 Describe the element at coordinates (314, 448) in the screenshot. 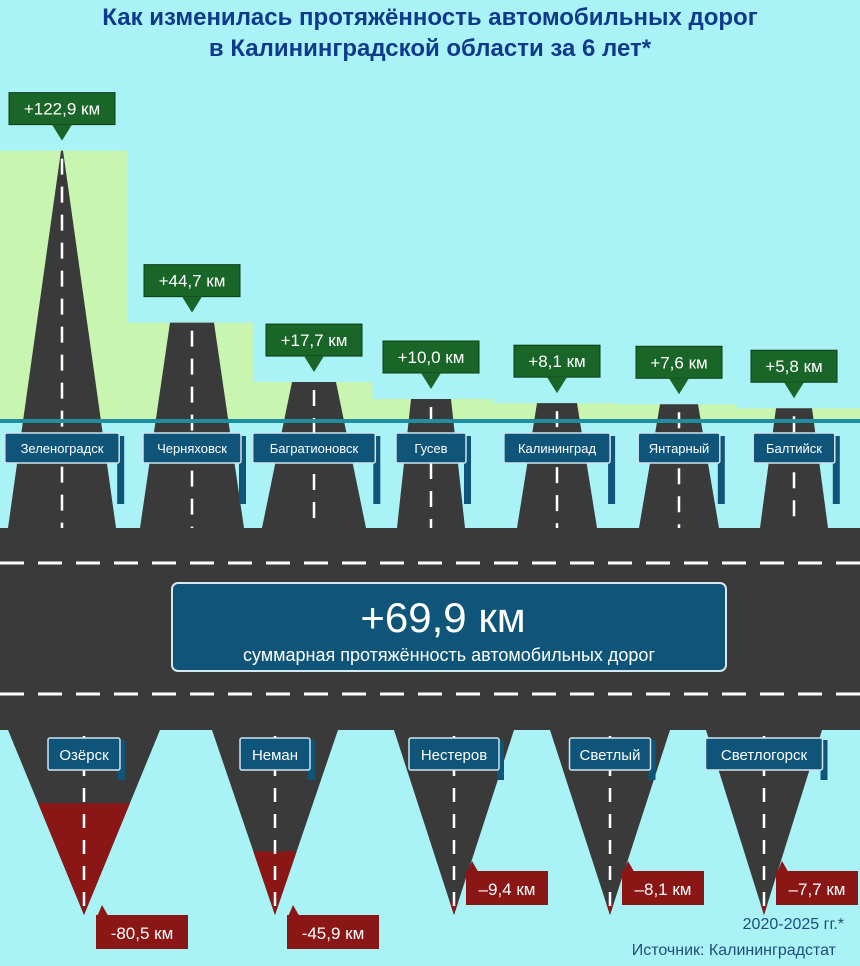

I see `city-name: Багратионовск` at that location.